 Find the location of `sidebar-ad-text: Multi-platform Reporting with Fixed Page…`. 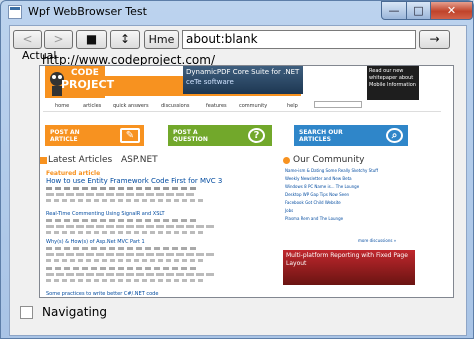

sidebar-ad-text: Multi-platform Reporting with Fixed Page… is located at coordinates (347, 259).